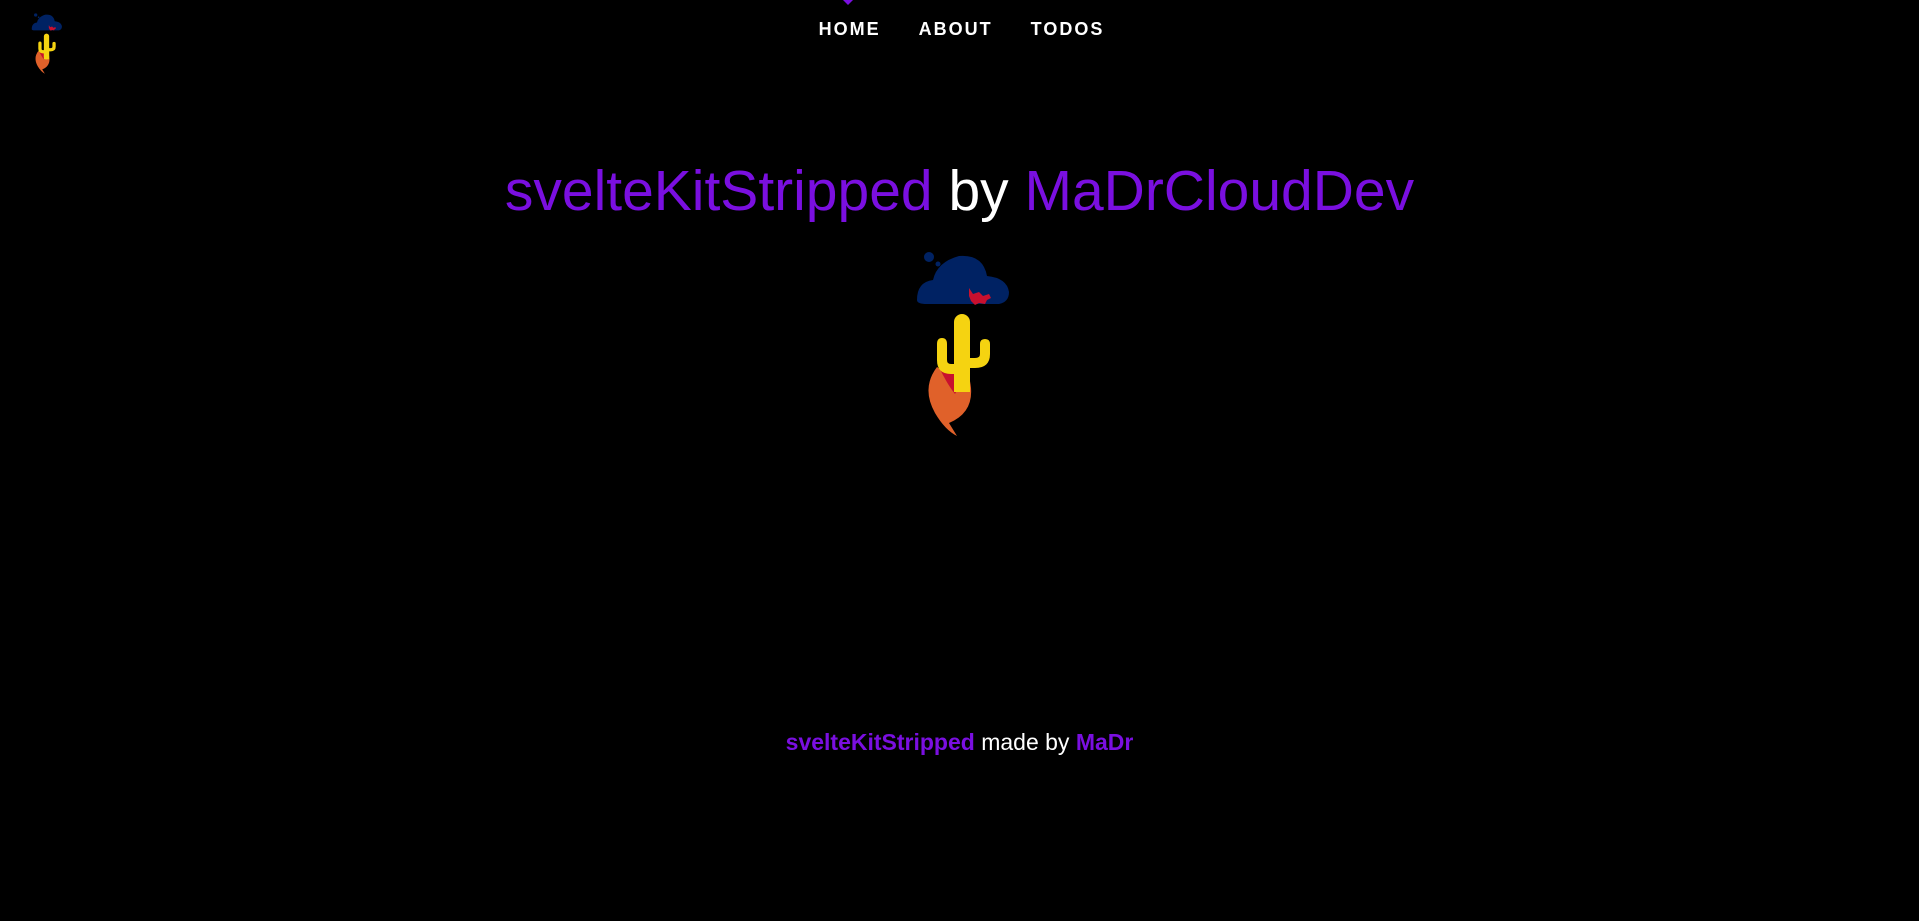  I want to click on footer-made-by: made by, so click(1025, 742).